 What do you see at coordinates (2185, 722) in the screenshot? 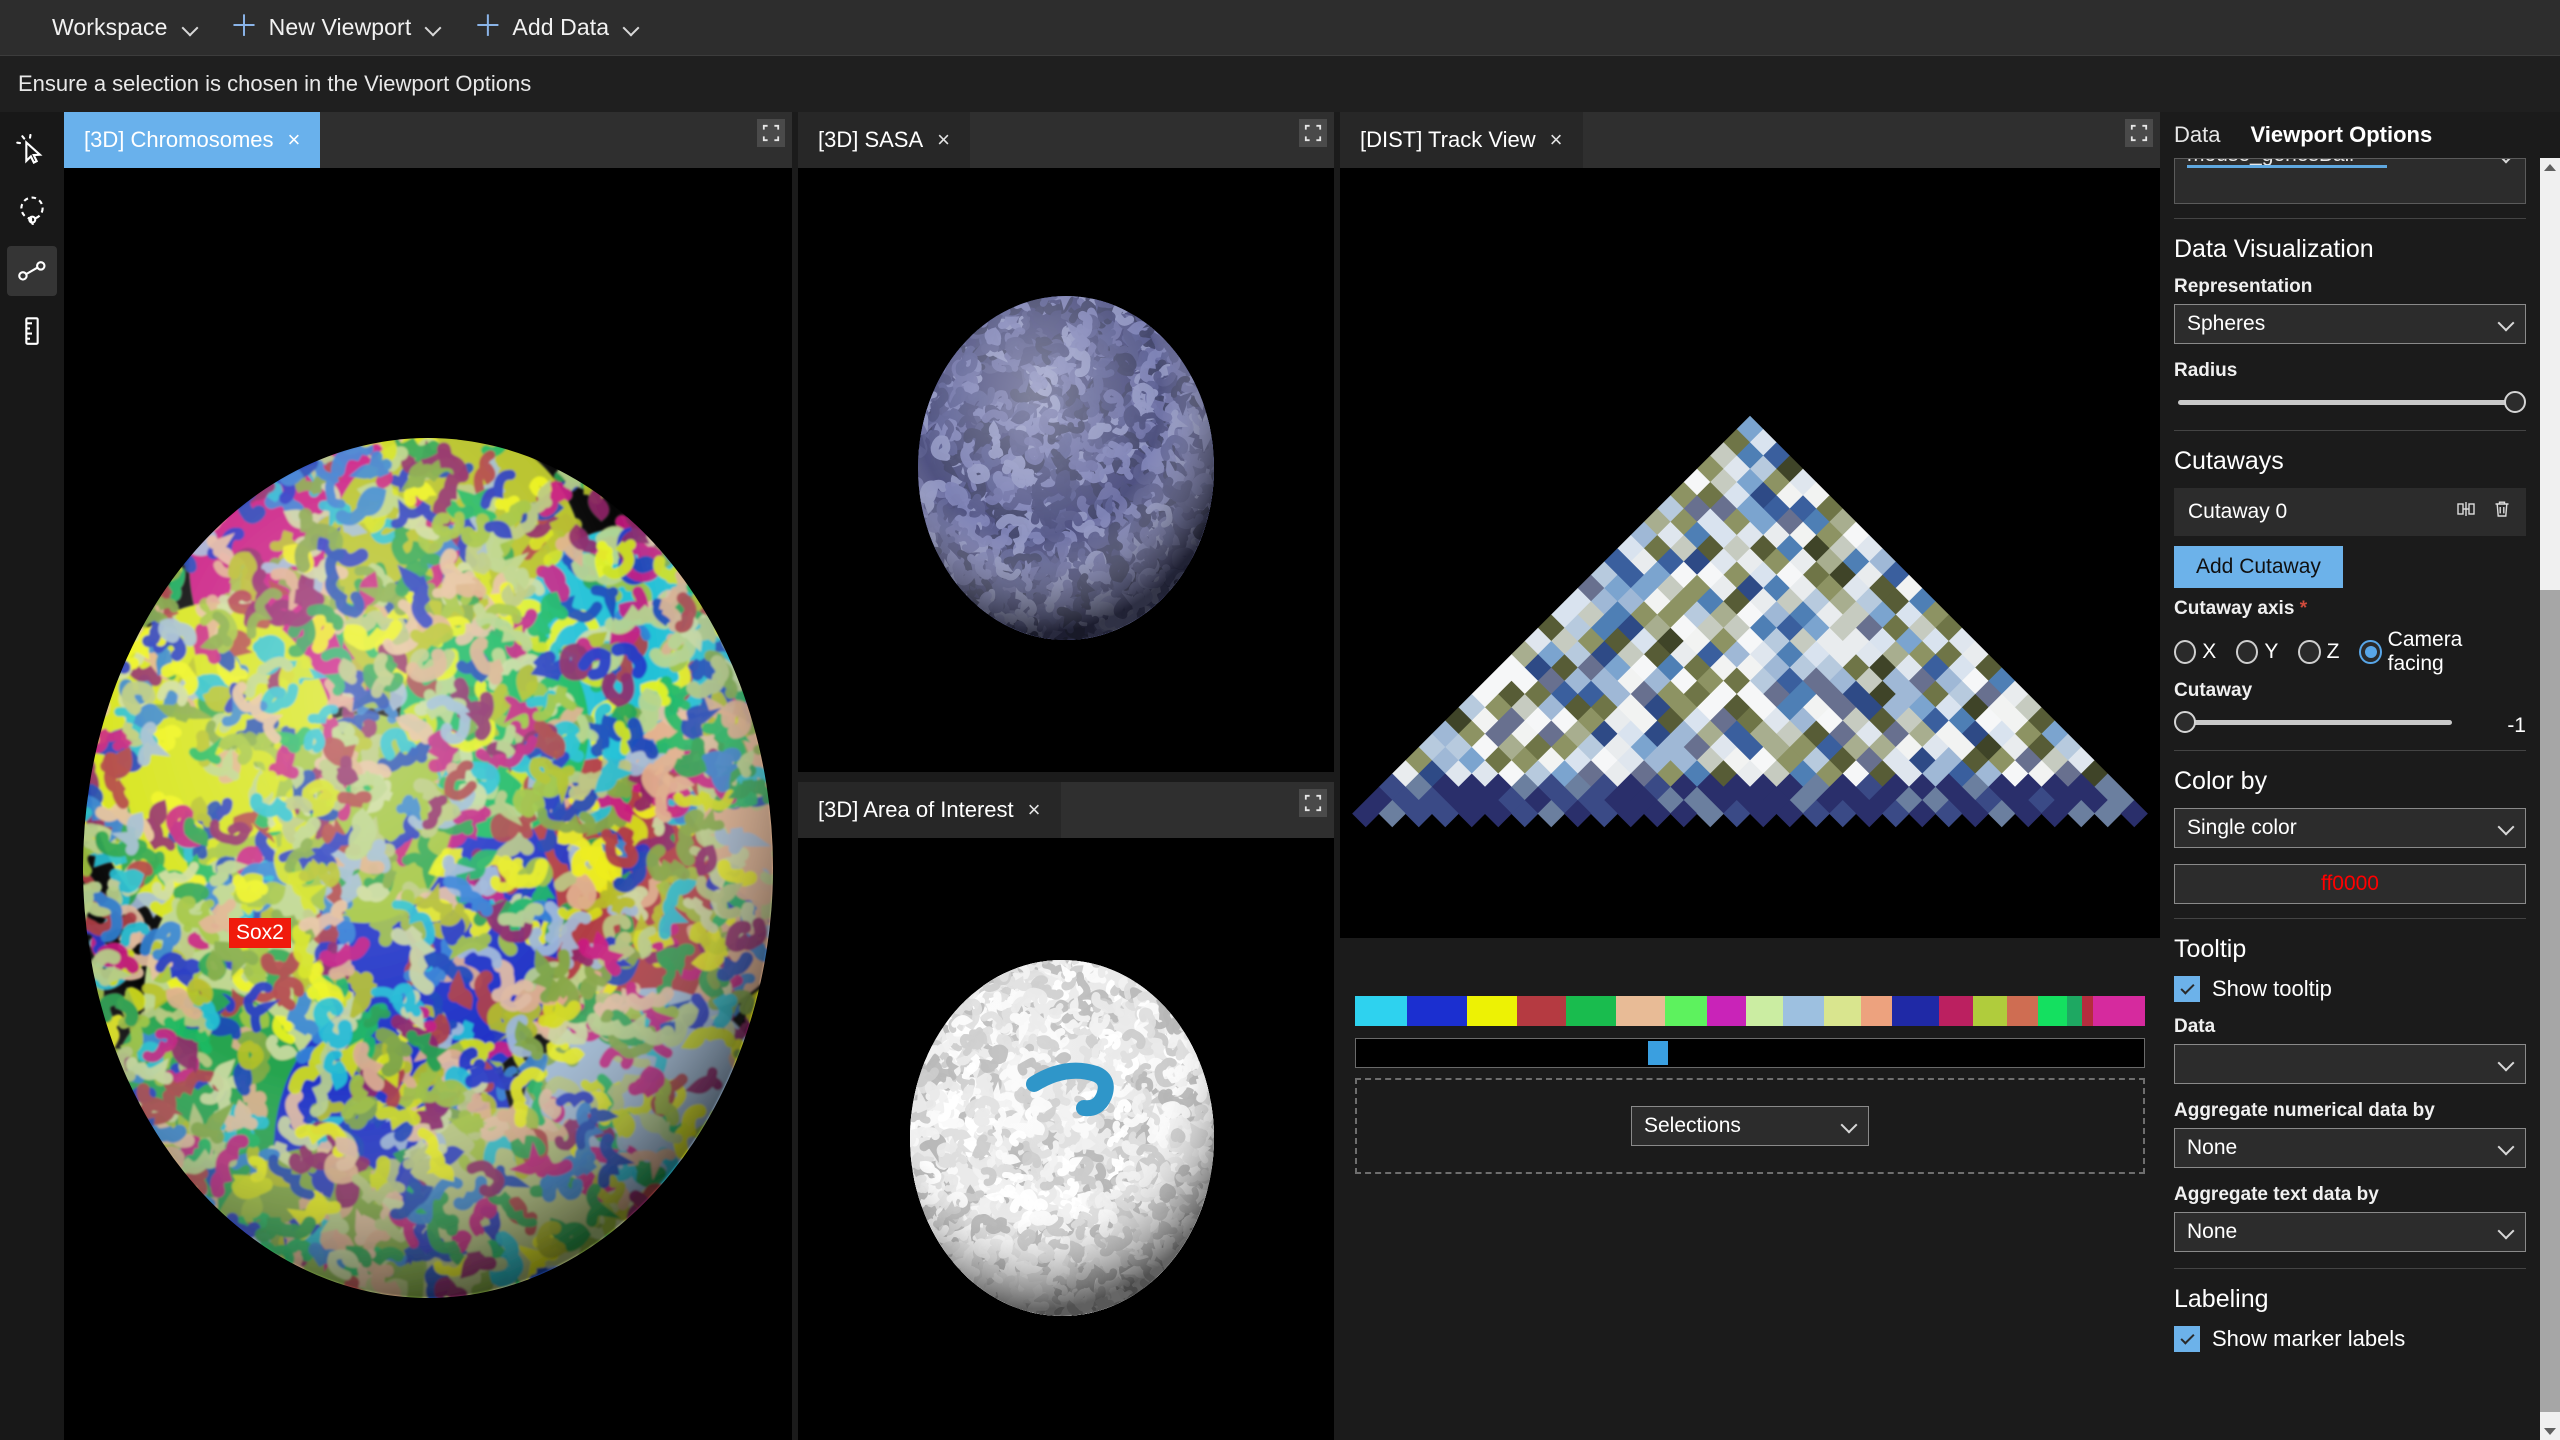
I see `cutaway-slider-knob` at bounding box center [2185, 722].